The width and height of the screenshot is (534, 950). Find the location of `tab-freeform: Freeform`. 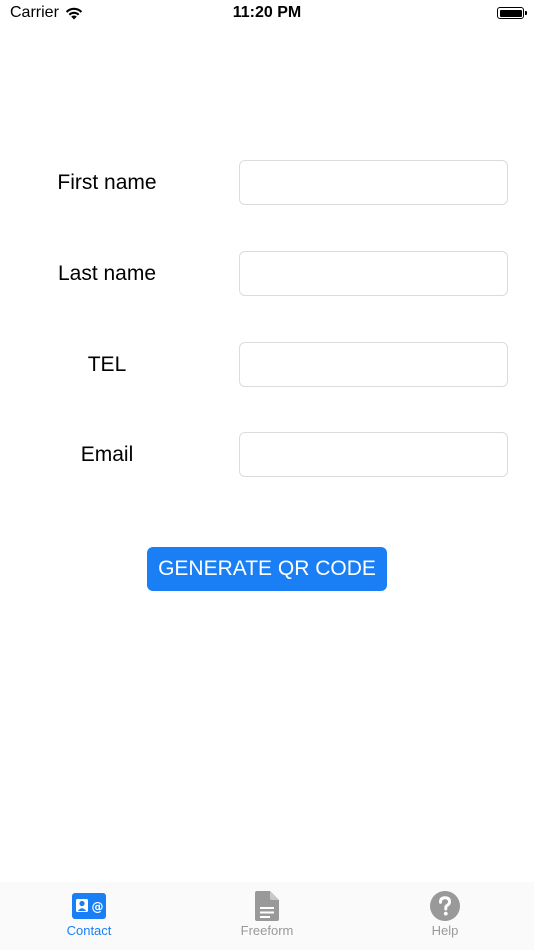

tab-freeform: Freeform is located at coordinates (267, 918).